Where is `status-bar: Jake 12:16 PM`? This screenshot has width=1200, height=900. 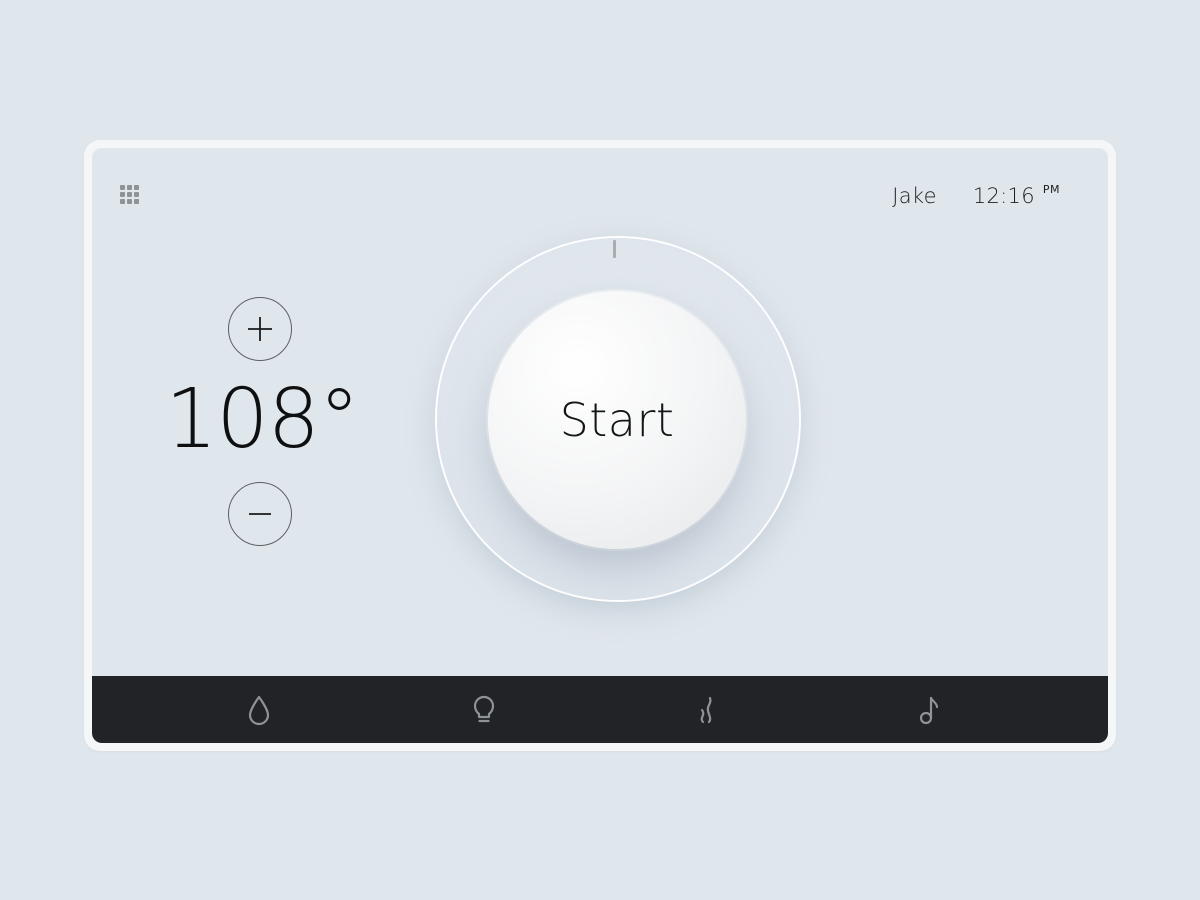
status-bar: Jake 12:16 PM is located at coordinates (976, 195).